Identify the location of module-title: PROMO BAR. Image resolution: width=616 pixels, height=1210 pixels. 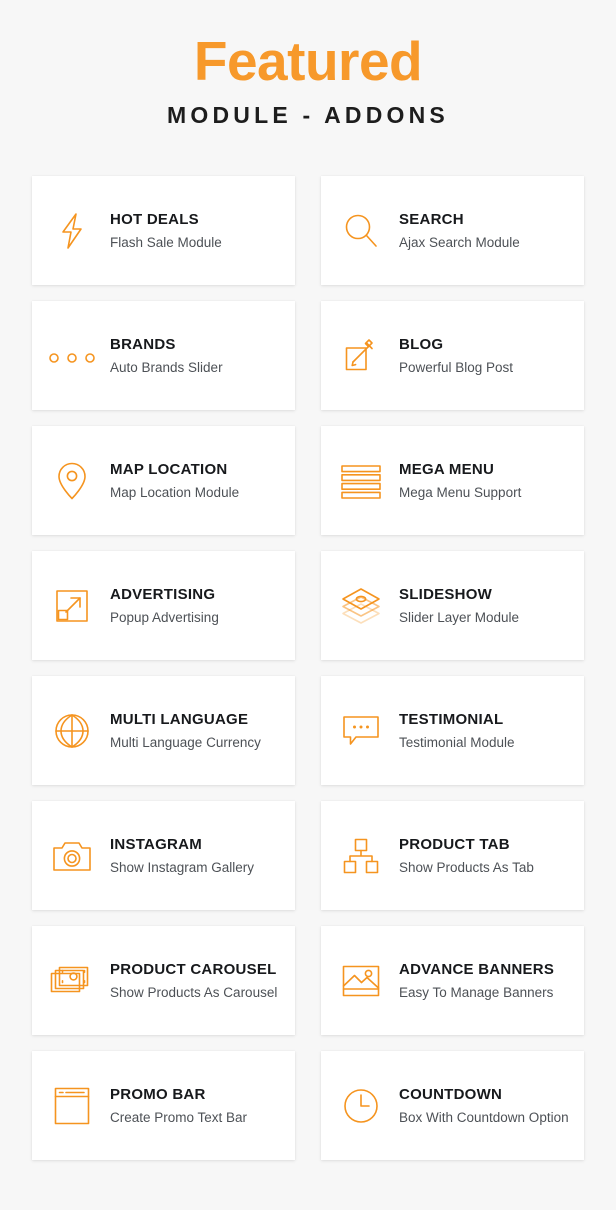
(158, 1094).